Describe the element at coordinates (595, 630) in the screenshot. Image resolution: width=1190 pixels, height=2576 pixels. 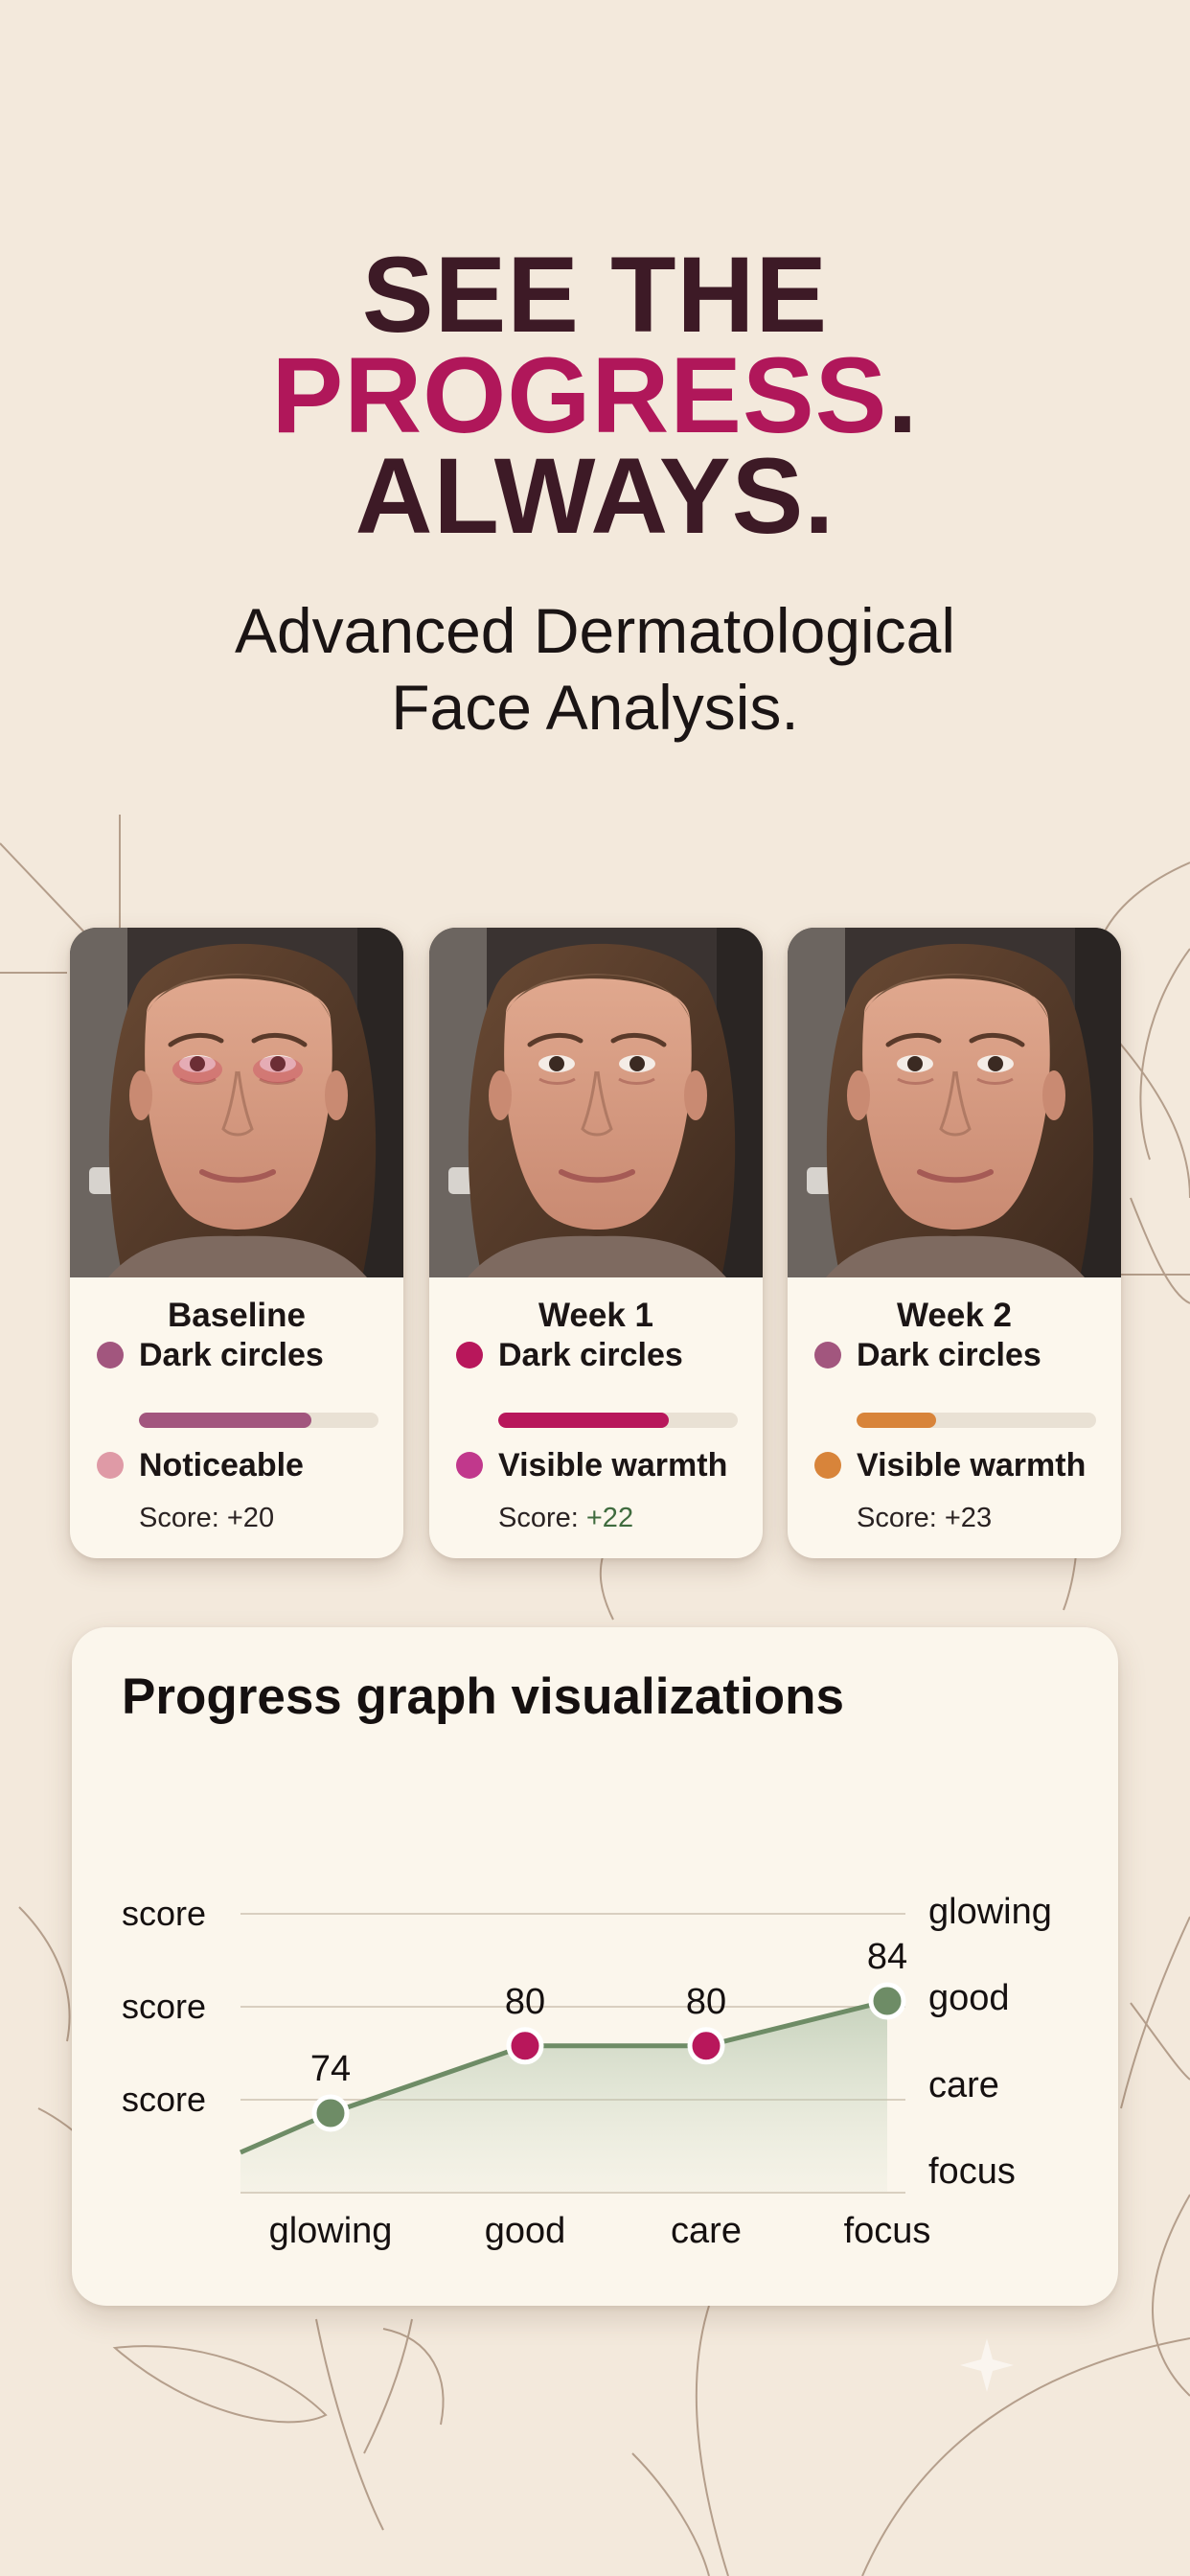
I see `subtitle-line-1: Advanced Dermatological` at that location.